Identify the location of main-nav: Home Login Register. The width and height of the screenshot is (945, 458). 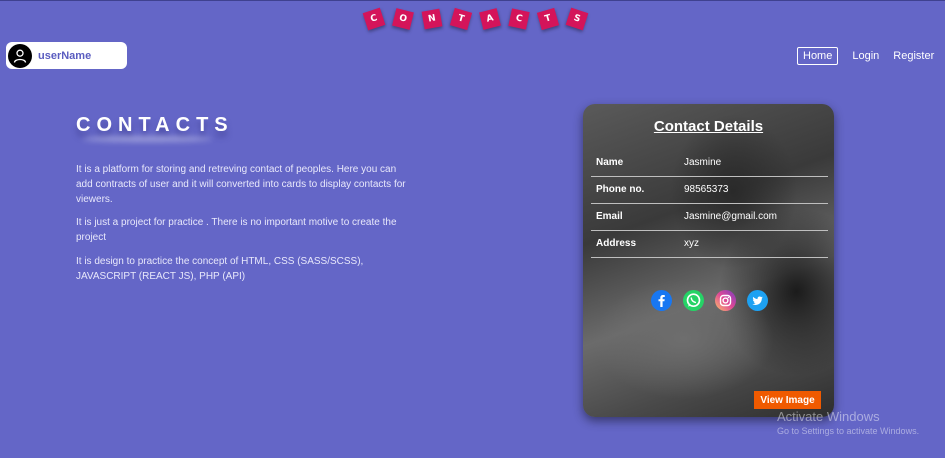
(865, 56).